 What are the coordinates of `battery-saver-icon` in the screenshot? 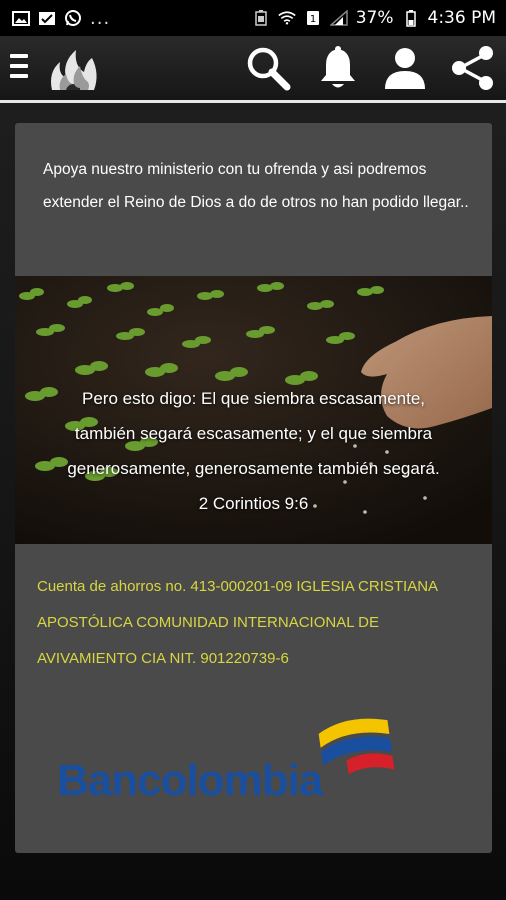 It's located at (261, 18).